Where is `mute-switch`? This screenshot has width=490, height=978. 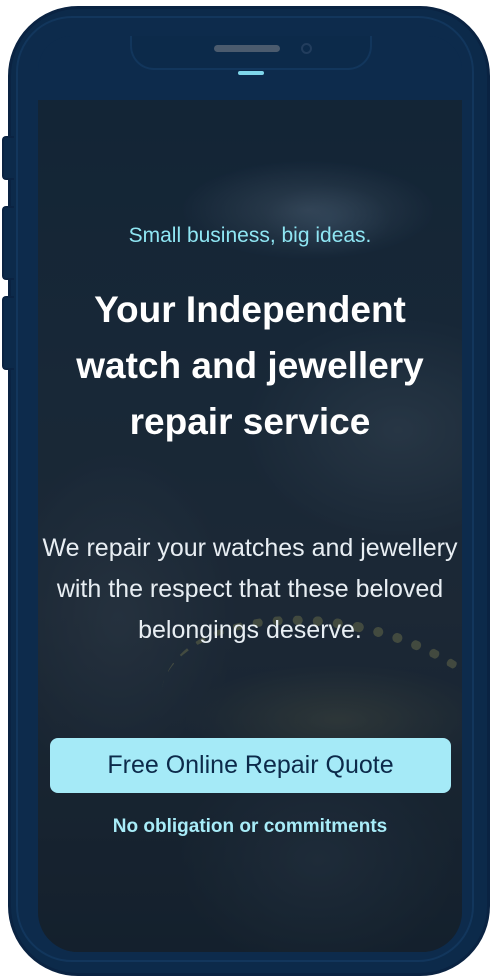
mute-switch is located at coordinates (8, 158).